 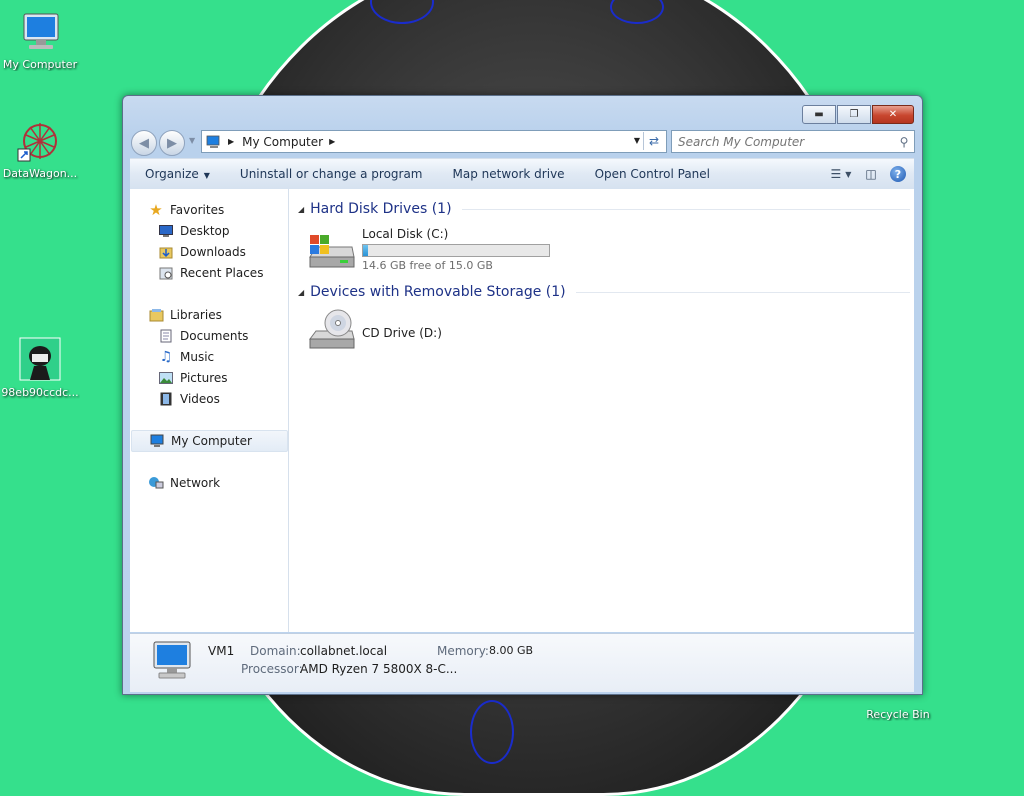 I want to click on window-controls: ▬ ❐ ✕, so click(x=857, y=114).